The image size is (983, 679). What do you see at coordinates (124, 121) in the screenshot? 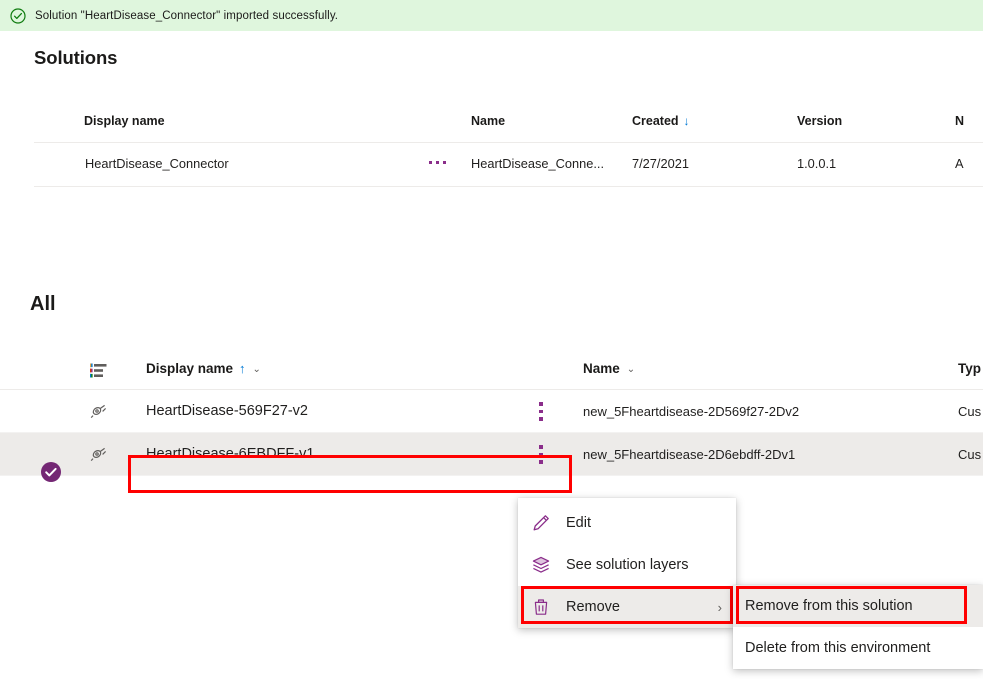
I see `solutions-col-display-name: Display name` at bounding box center [124, 121].